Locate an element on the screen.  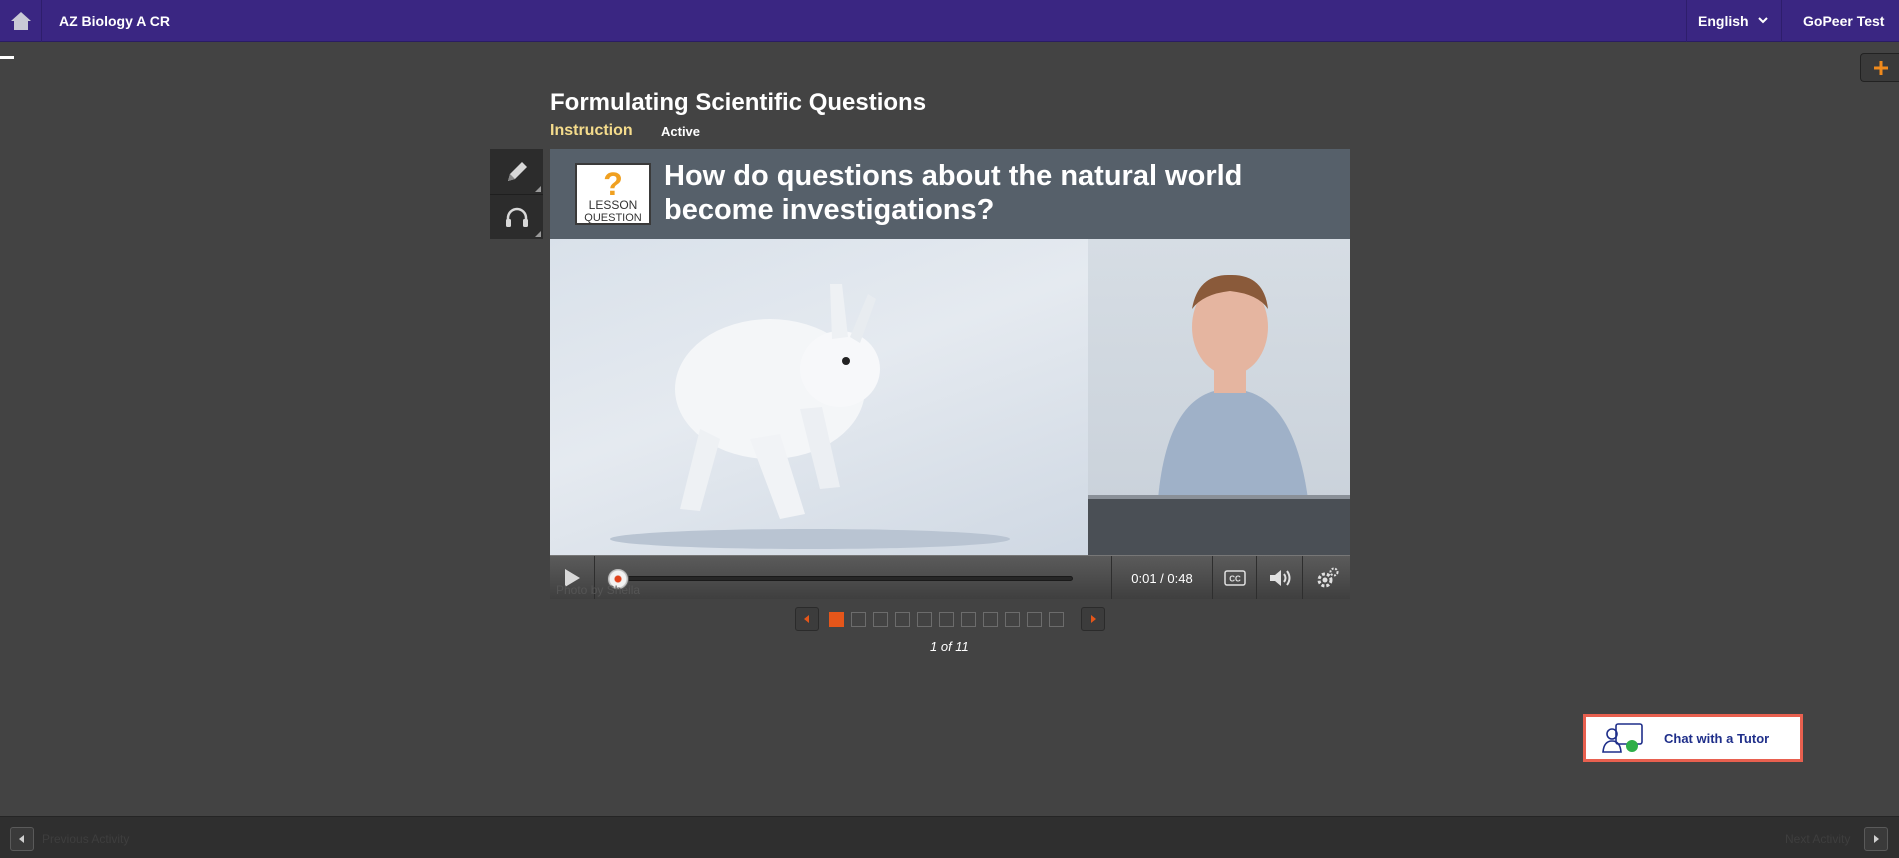
footer-bar: Previous Activity Next Activity is located at coordinates (949, 837).